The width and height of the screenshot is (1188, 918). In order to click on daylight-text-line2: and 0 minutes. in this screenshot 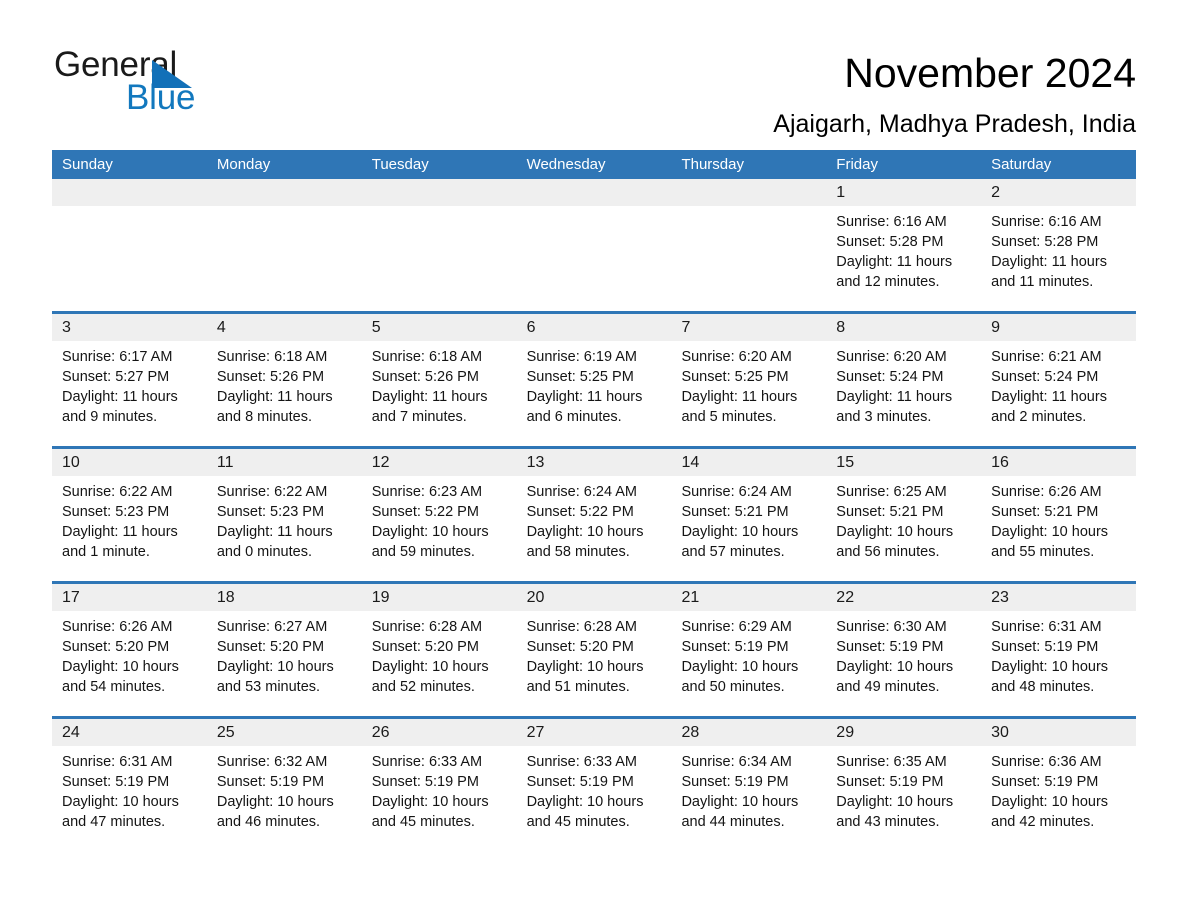, I will do `click(264, 552)`.